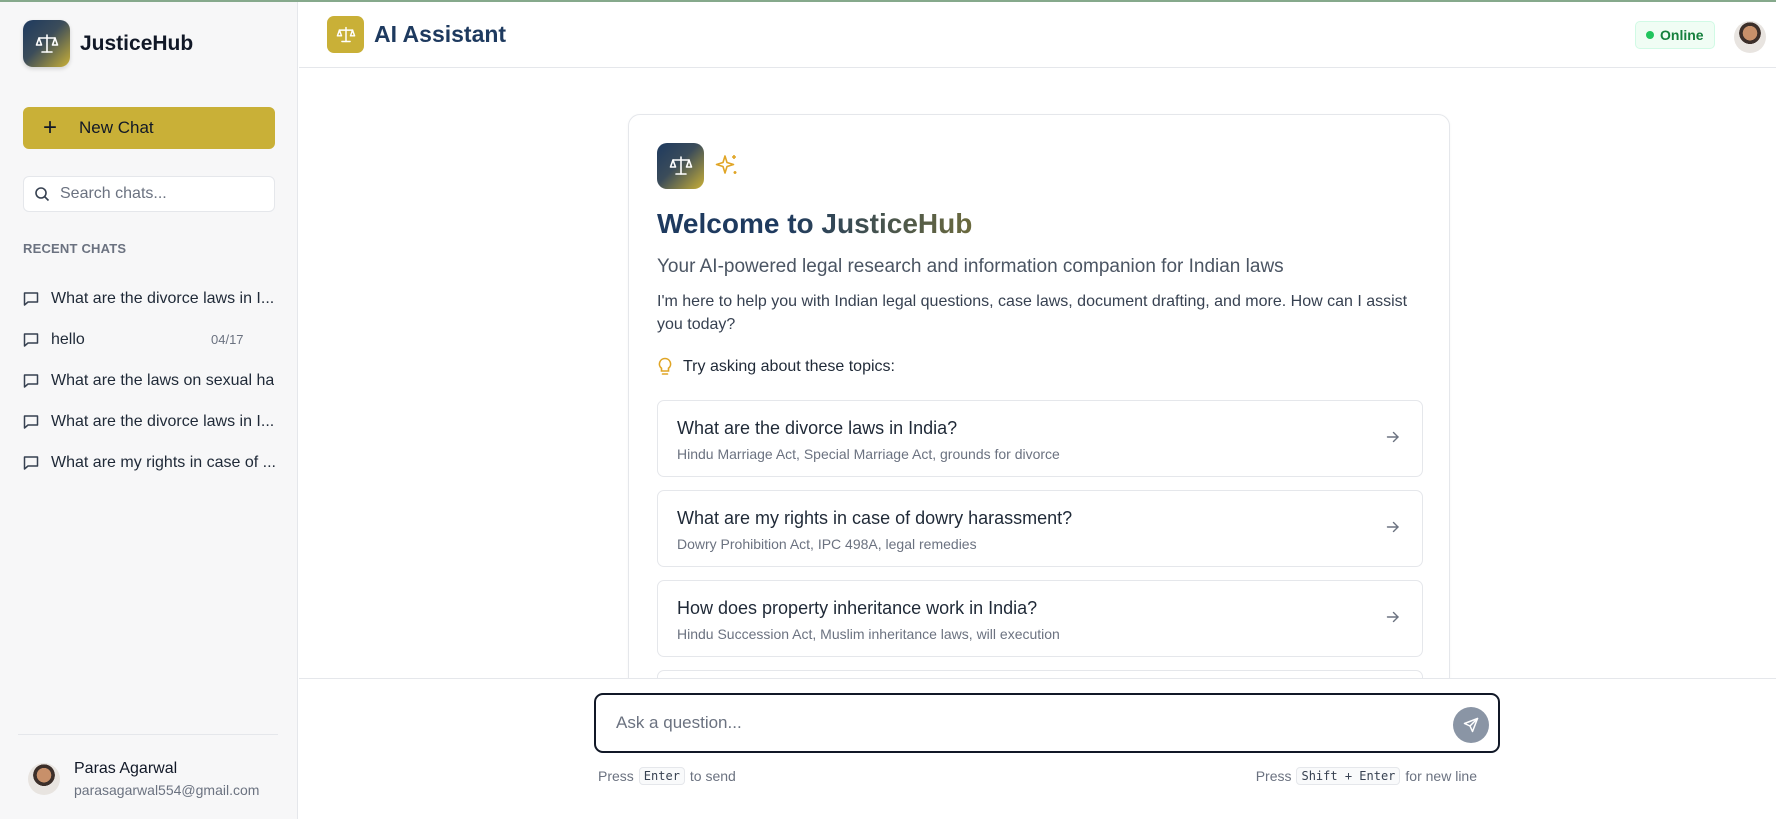  Describe the element at coordinates (1040, 674) in the screenshot. I see `topic-card` at that location.